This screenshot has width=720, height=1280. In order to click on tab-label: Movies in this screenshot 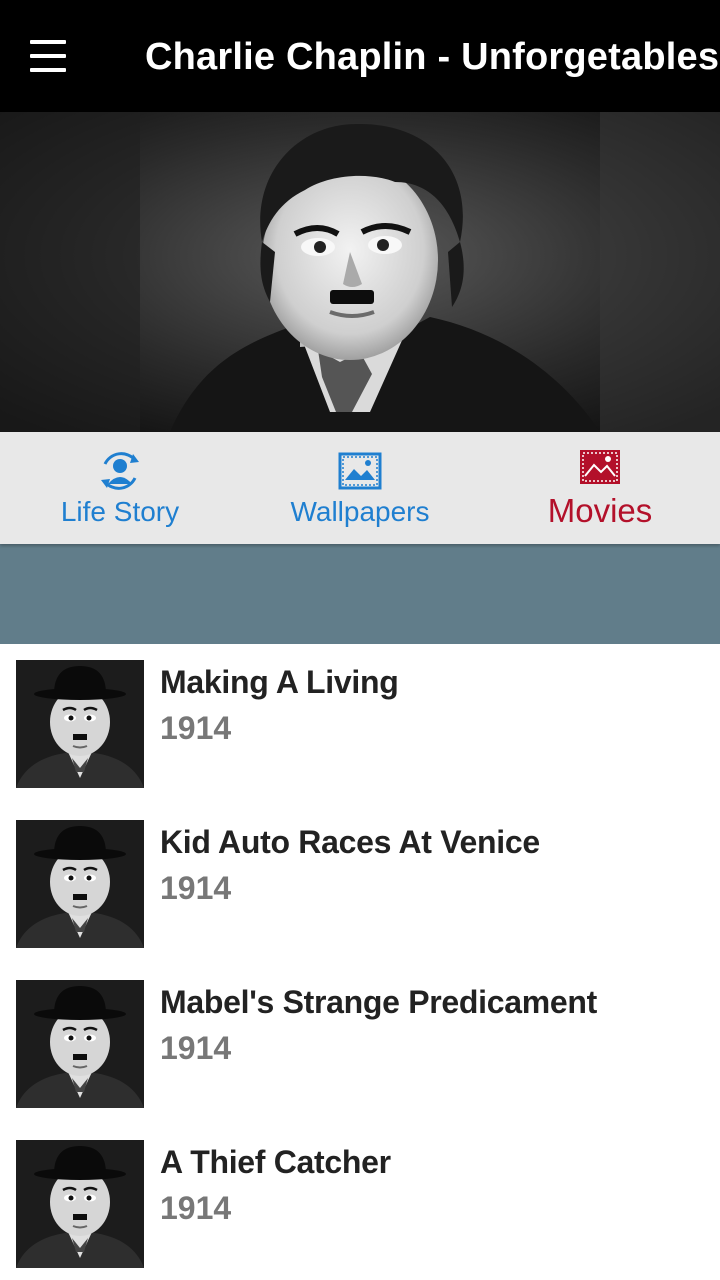, I will do `click(600, 510)`.